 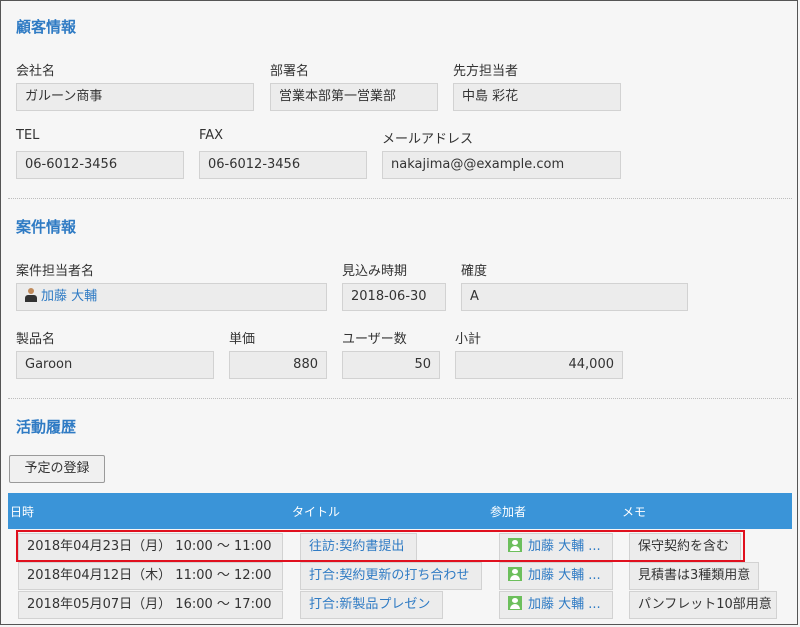 What do you see at coordinates (283, 165) in the screenshot?
I see `fax-field: 06-6012-3456` at bounding box center [283, 165].